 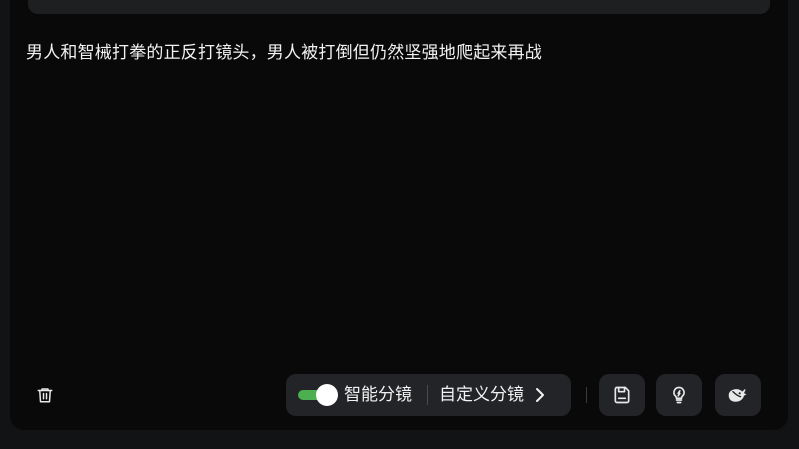 I want to click on smart-storyboard-toggle, so click(x=319, y=395).